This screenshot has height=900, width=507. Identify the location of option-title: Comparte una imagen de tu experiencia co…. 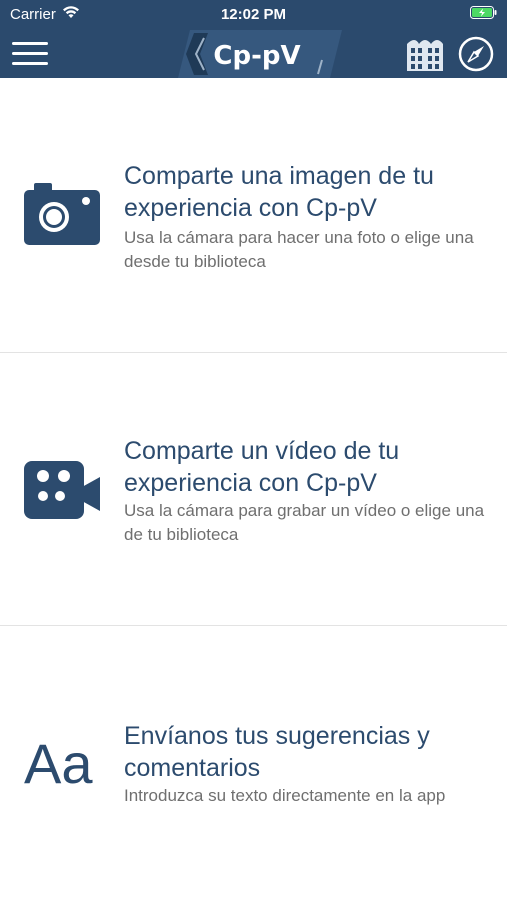
(279, 192).